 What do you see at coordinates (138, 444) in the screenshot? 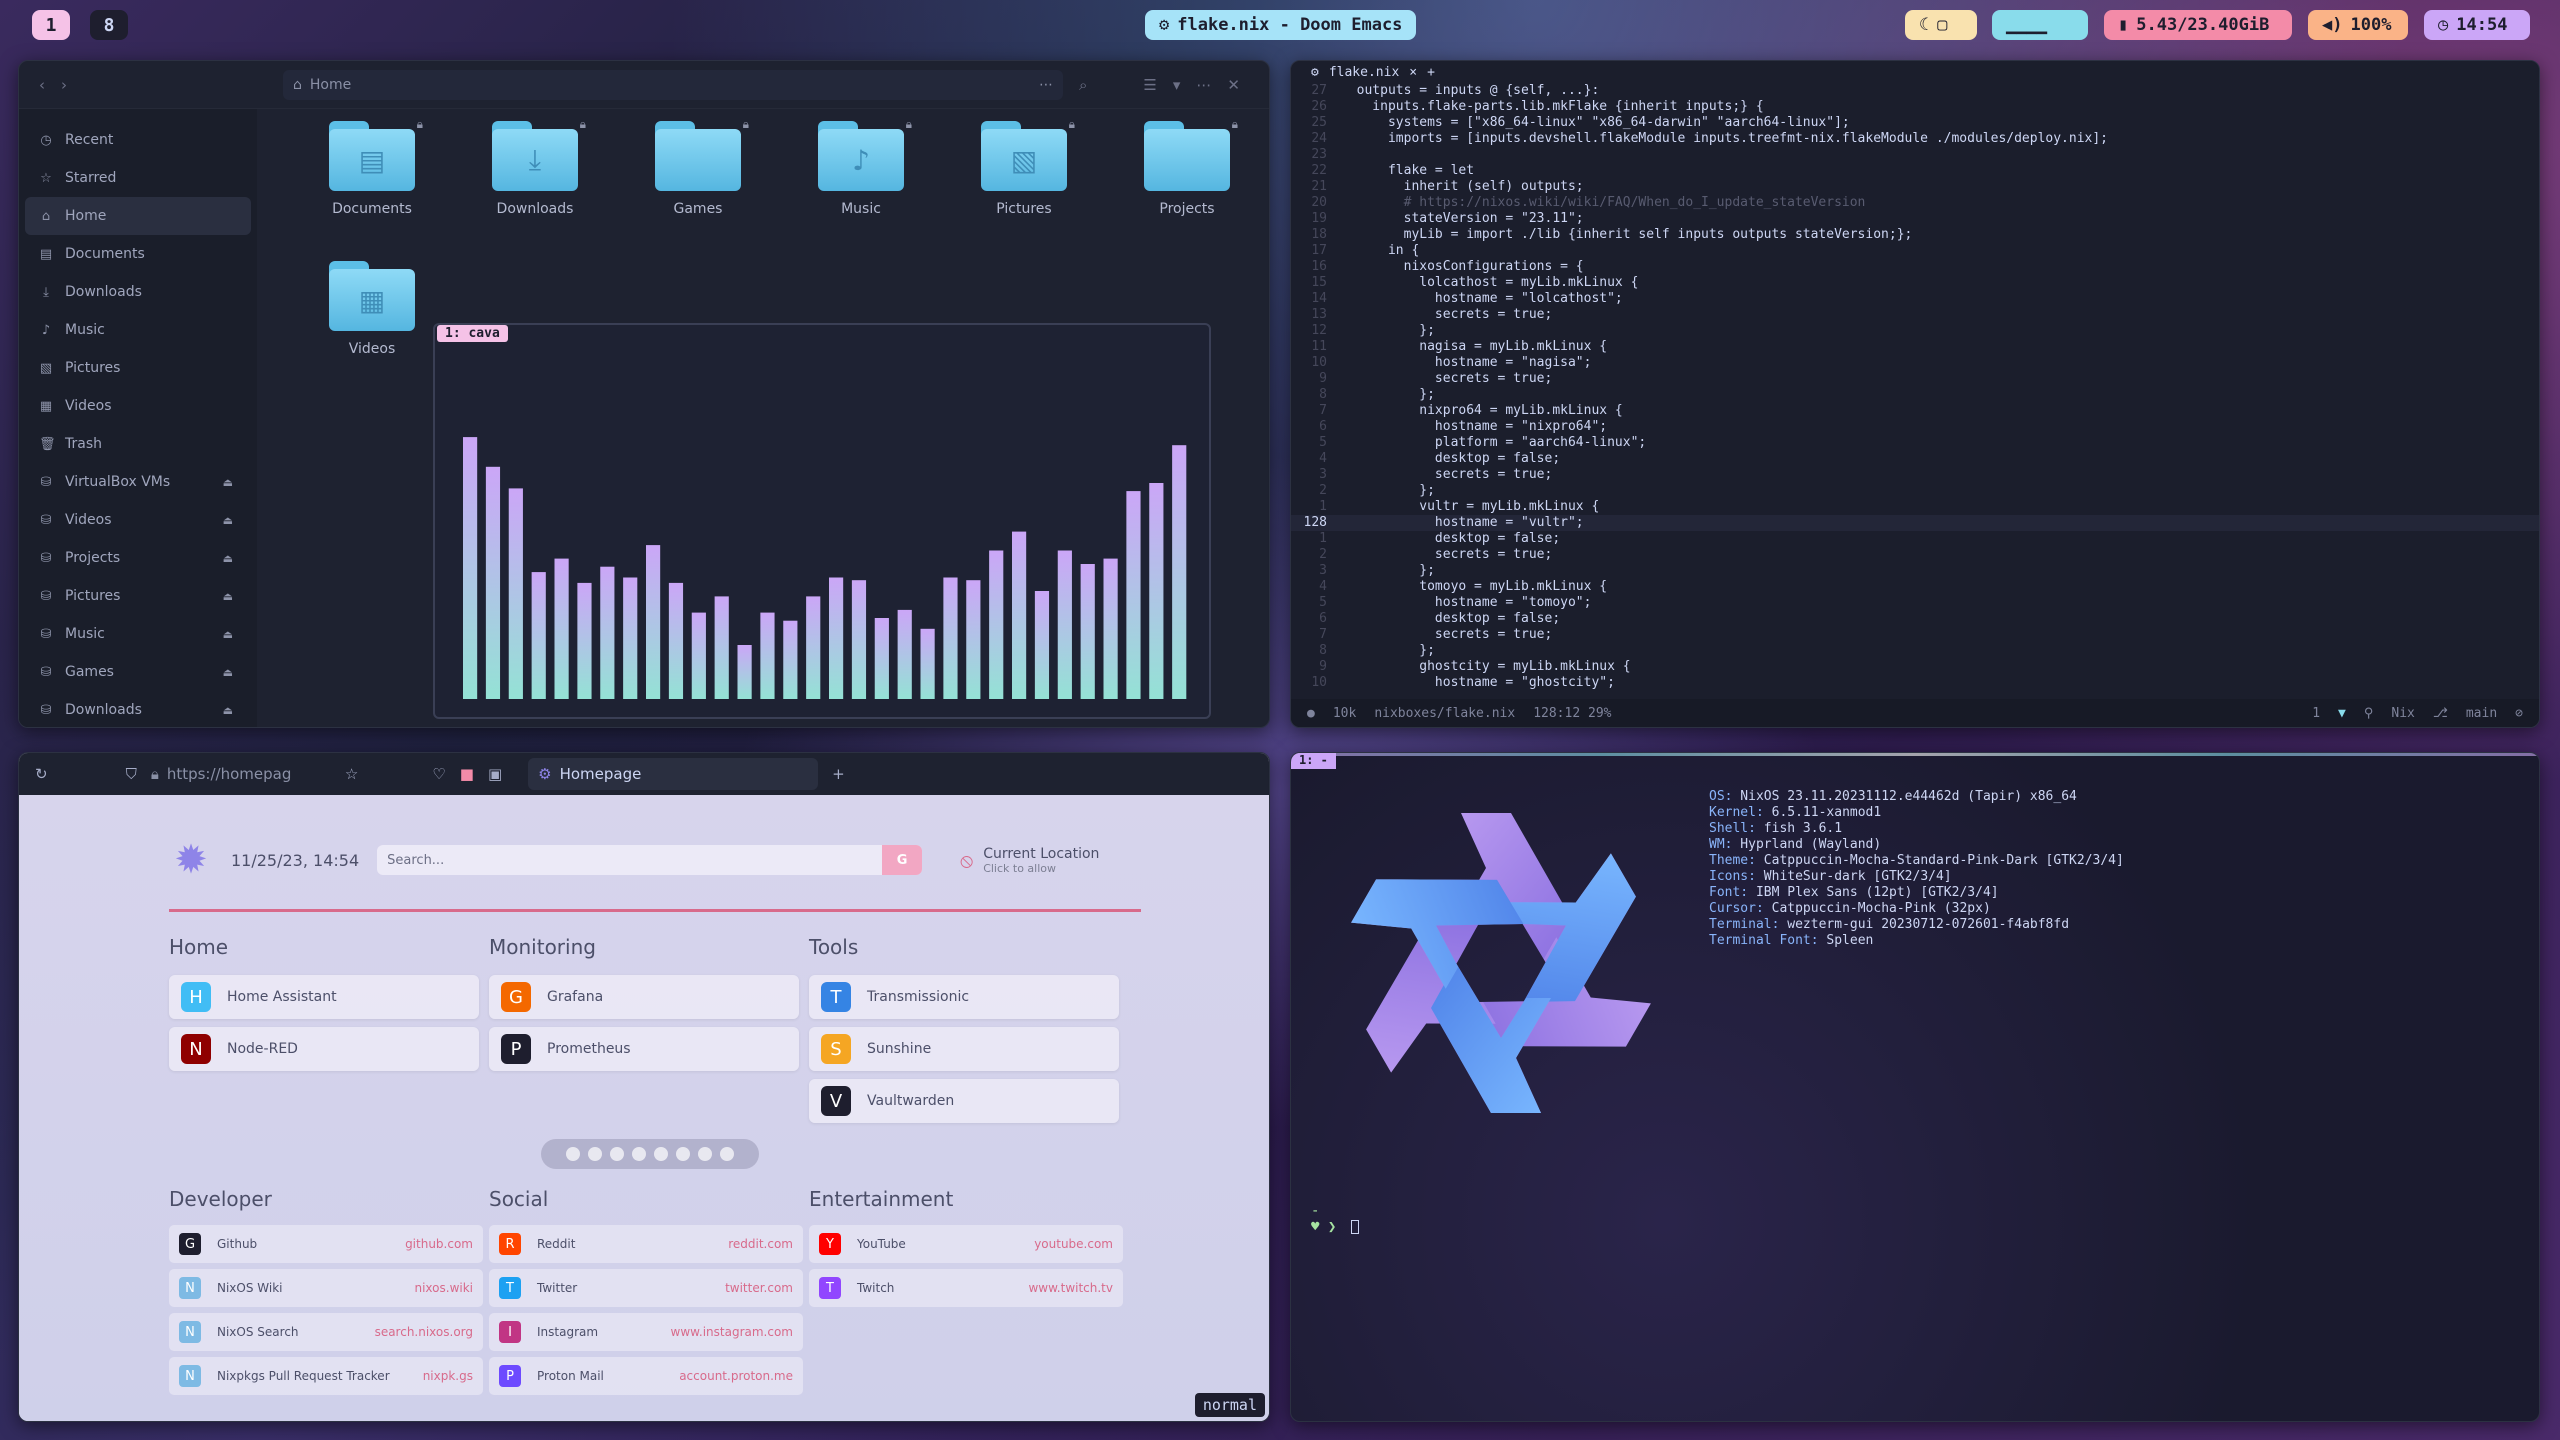
I see `sidebar-item: 🗑︎ Trash` at bounding box center [138, 444].